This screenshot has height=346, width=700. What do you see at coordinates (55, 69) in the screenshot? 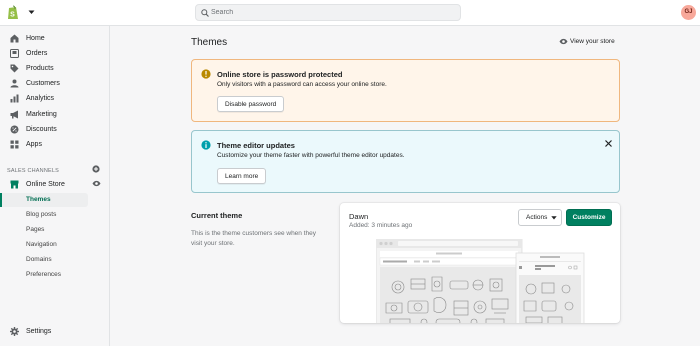
I see `sidebar-item-products: Products` at bounding box center [55, 69].